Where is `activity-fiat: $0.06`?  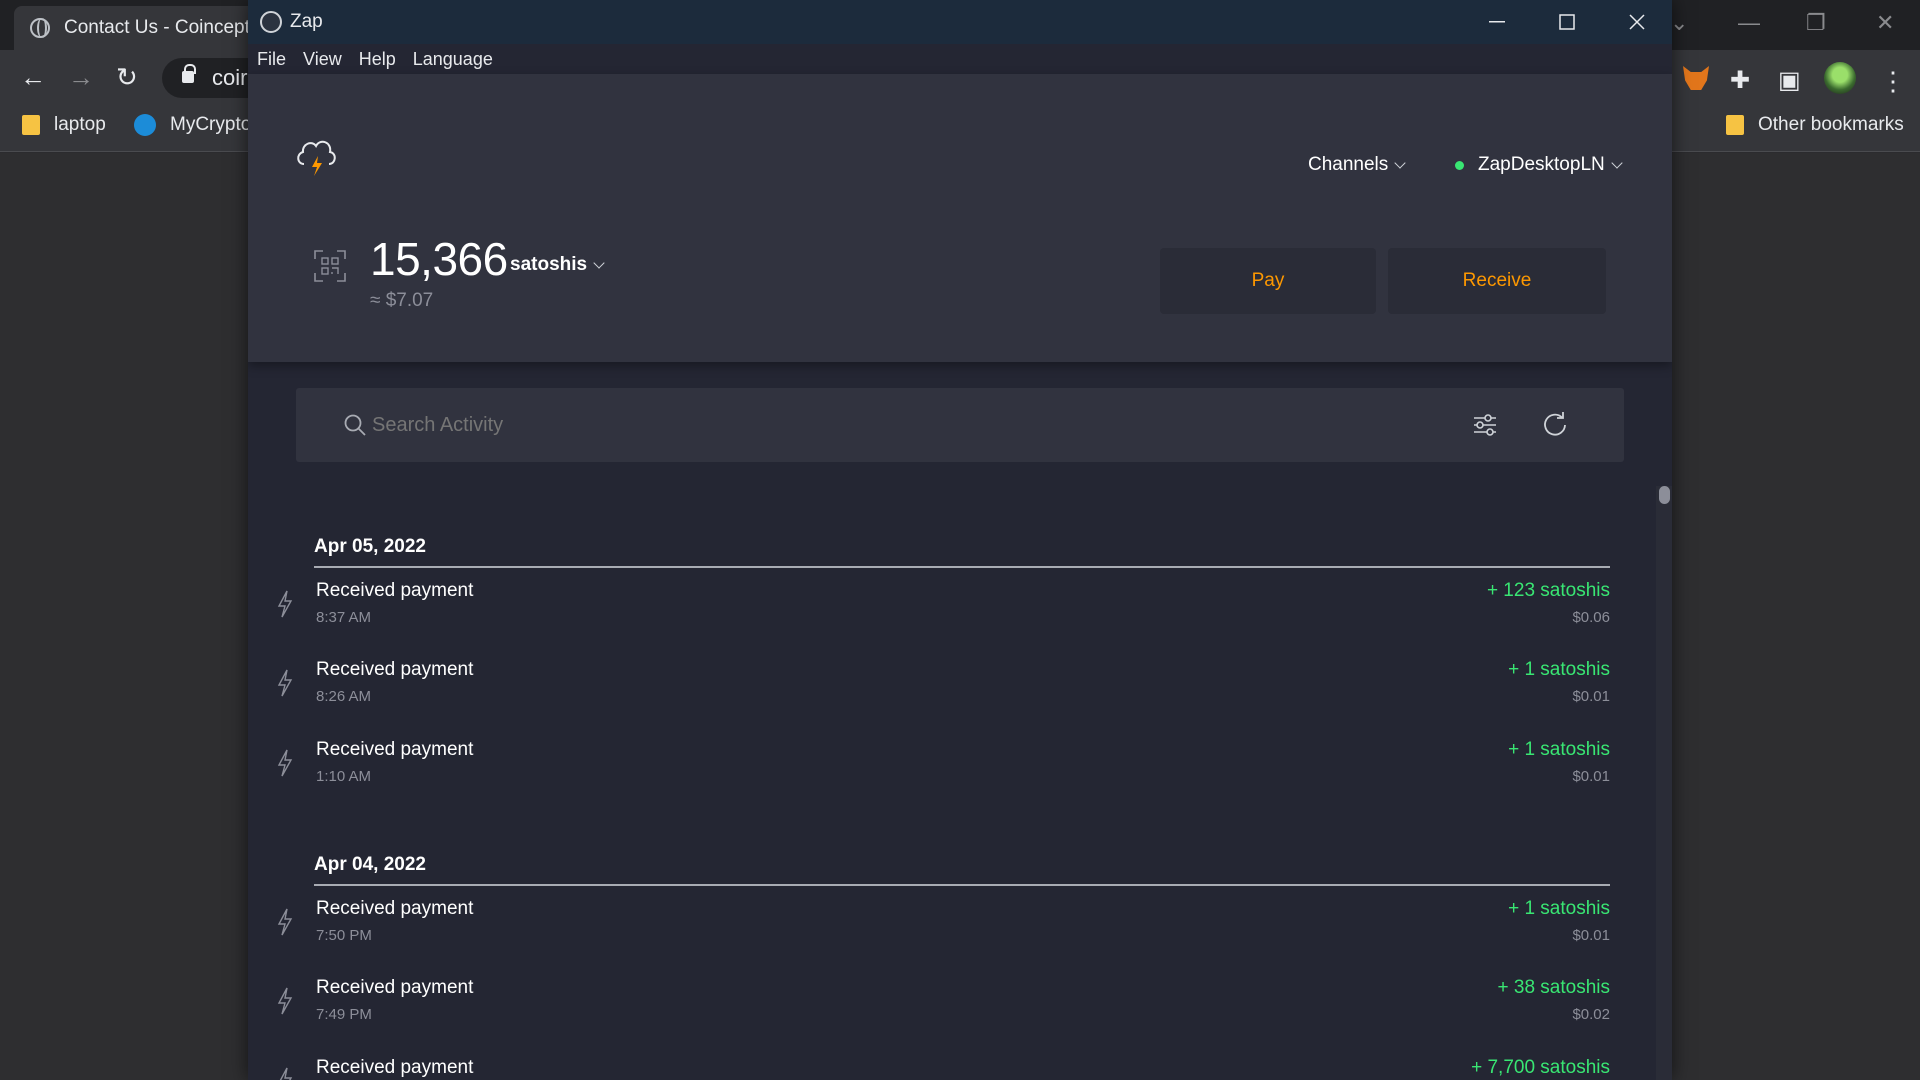 activity-fiat: $0.06 is located at coordinates (1591, 617).